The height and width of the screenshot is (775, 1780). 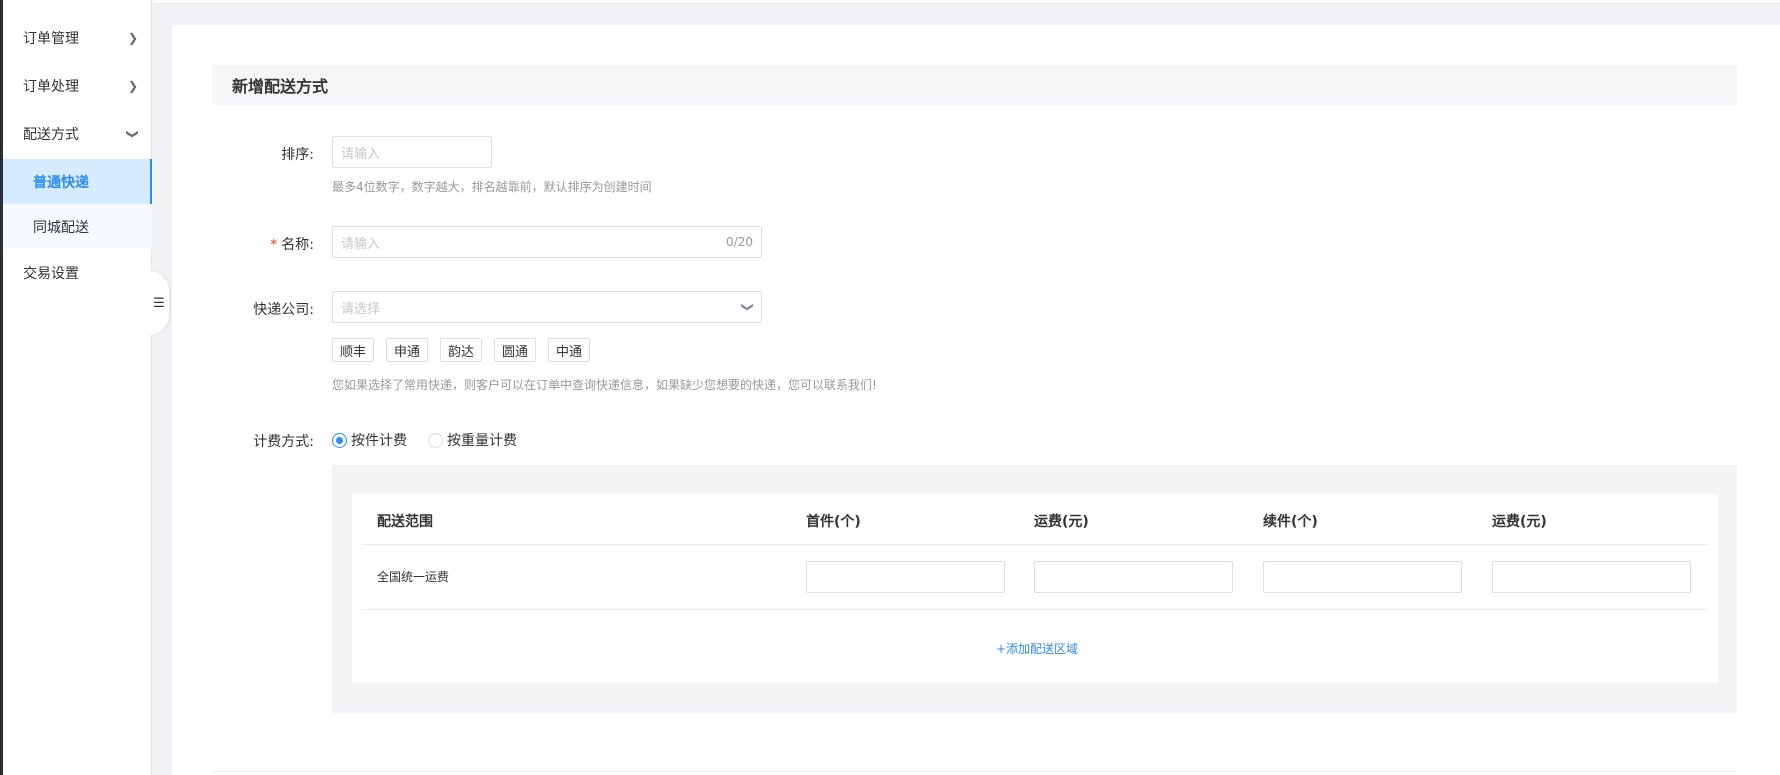 I want to click on first-fee-input, so click(x=1133, y=577).